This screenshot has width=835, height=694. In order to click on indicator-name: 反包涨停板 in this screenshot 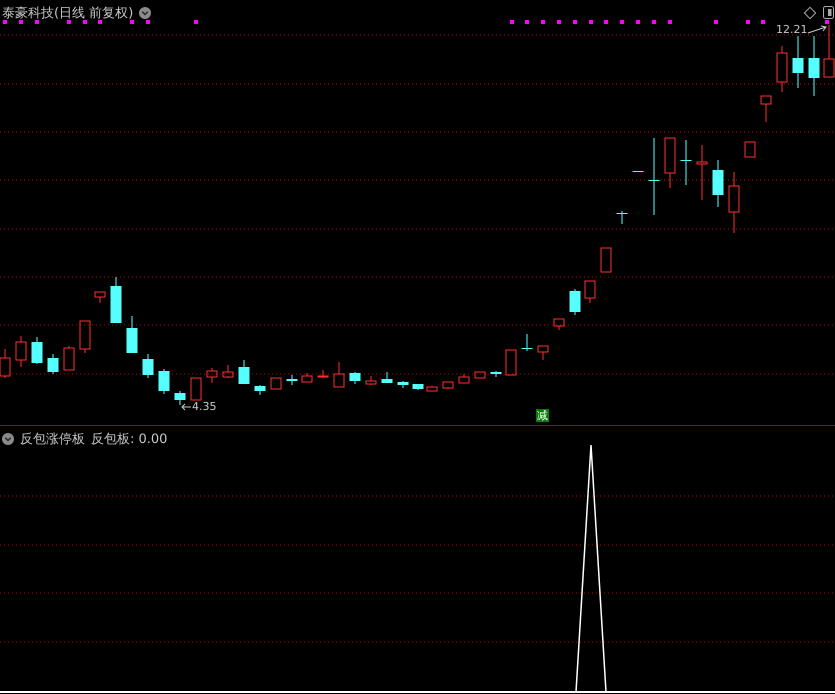, I will do `click(52, 439)`.